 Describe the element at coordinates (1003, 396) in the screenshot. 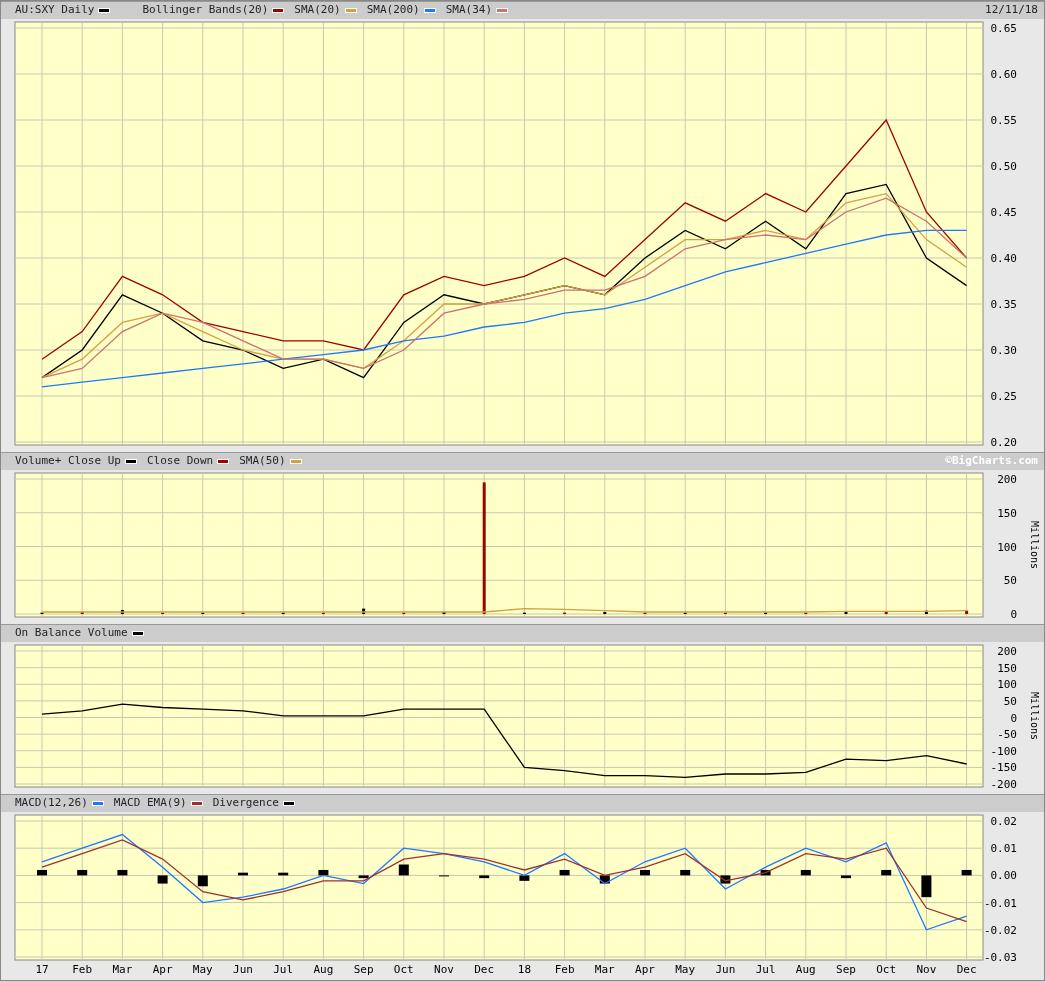

I see `axis-tick-label: 0.25` at that location.